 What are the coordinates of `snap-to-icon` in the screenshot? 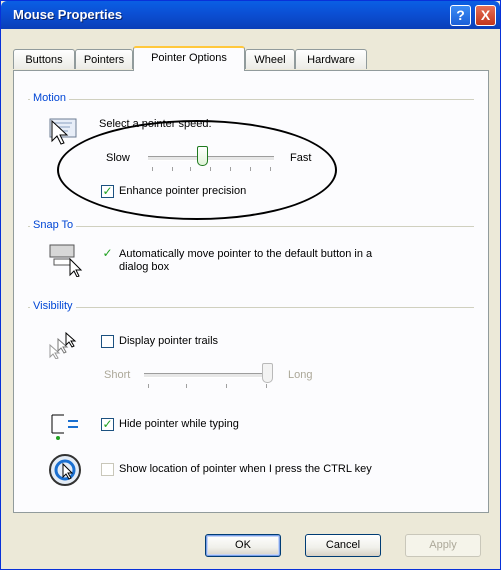 It's located at (66, 260).